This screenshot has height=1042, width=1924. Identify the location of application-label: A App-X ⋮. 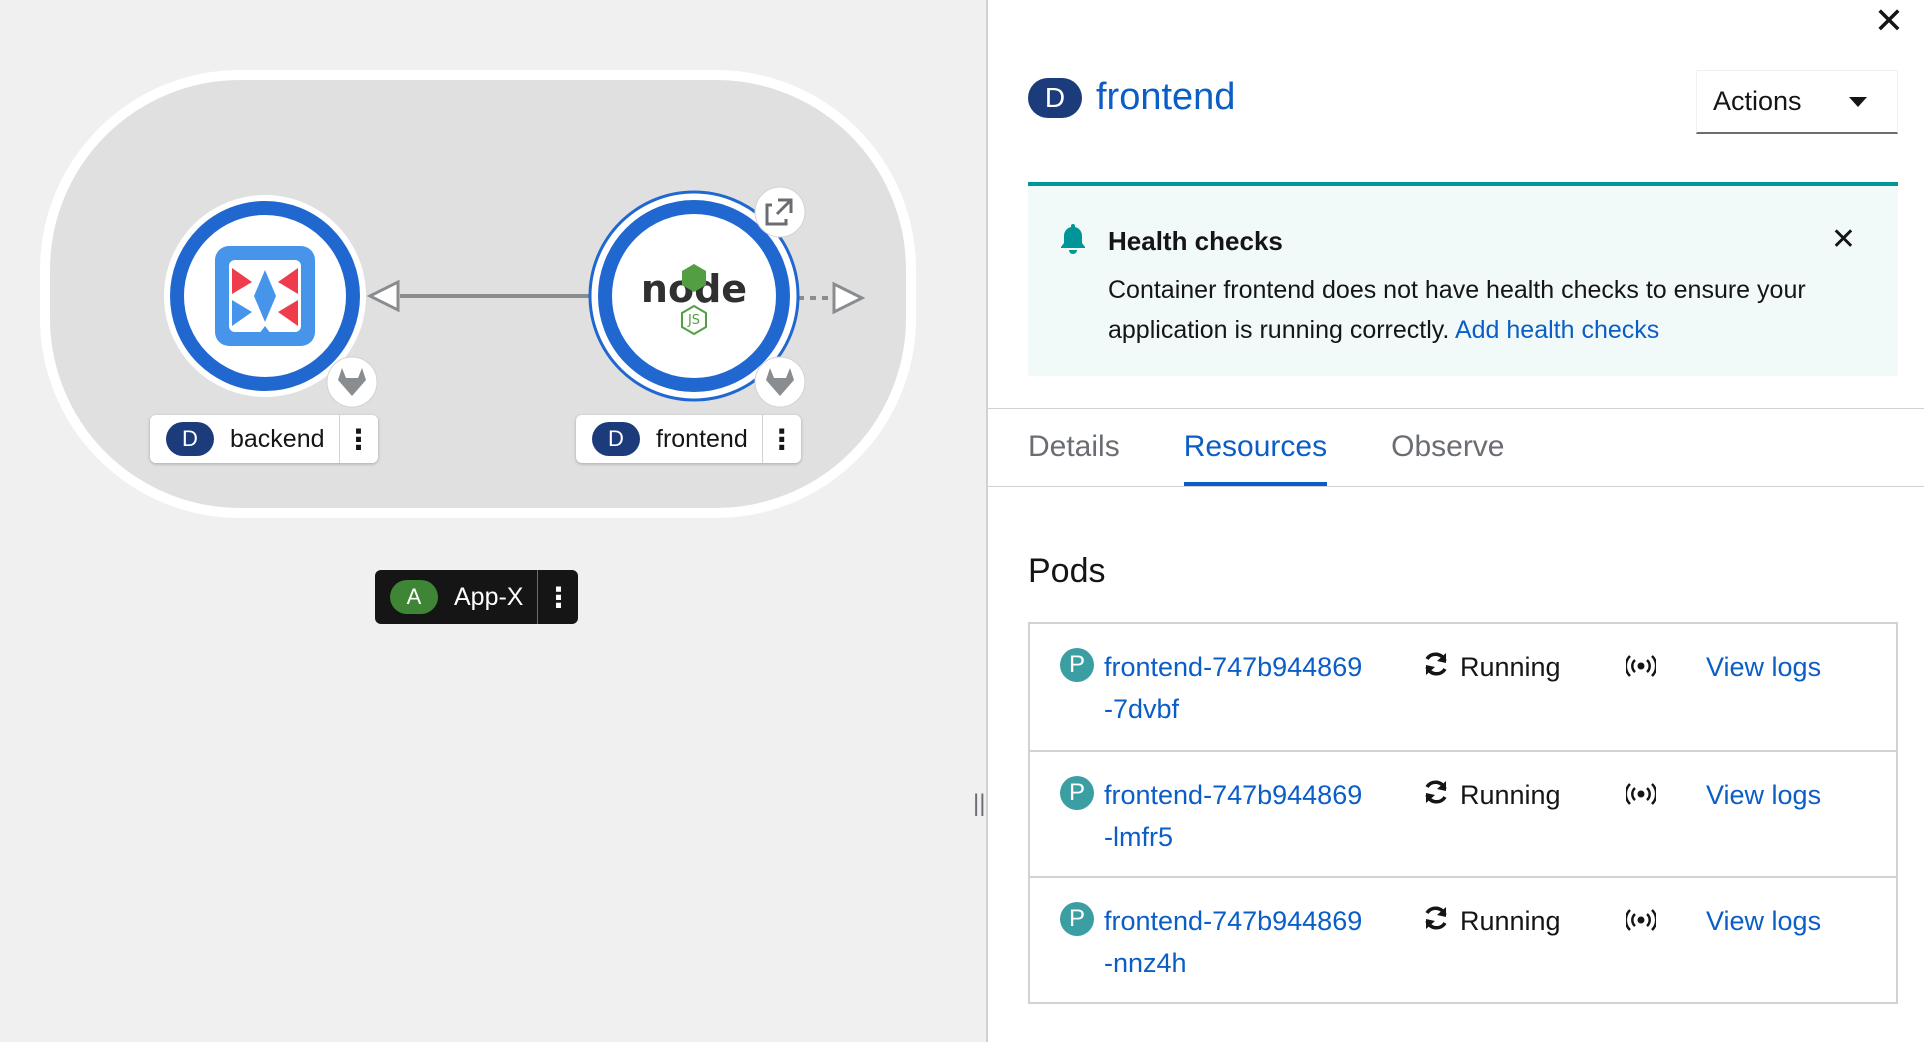
(477, 597).